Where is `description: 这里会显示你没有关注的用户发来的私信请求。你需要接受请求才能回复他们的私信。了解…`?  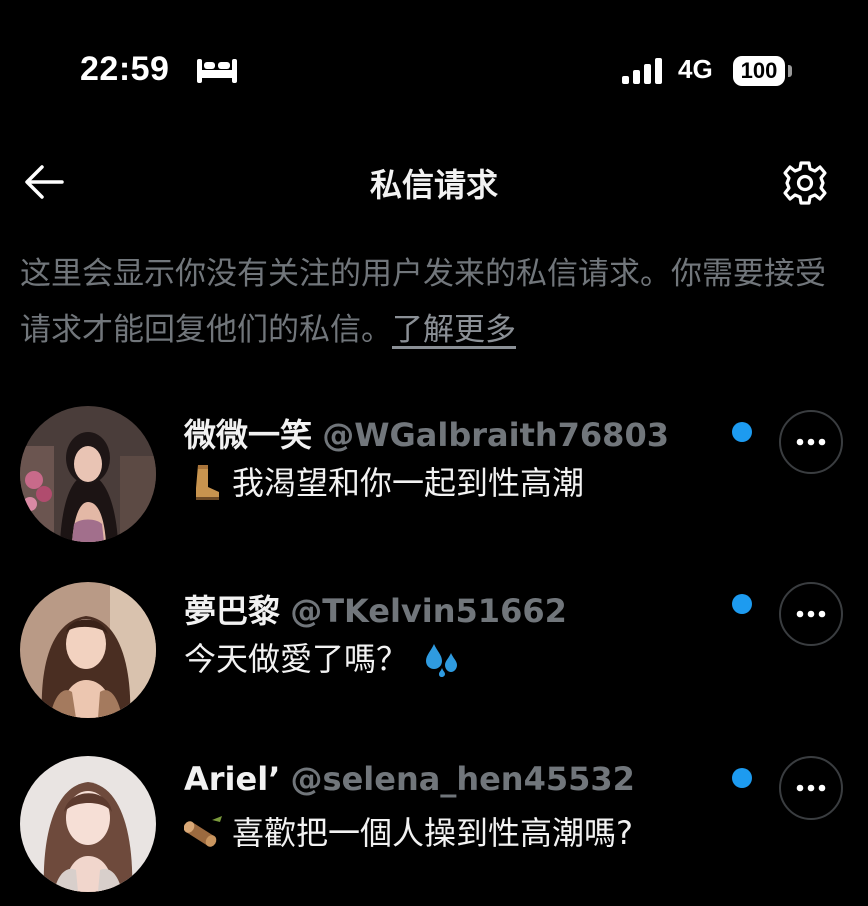
description: 这里会显示你没有关注的用户发来的私信请求。你需要接受请求才能回复他们的私信。了解… is located at coordinates (435, 302).